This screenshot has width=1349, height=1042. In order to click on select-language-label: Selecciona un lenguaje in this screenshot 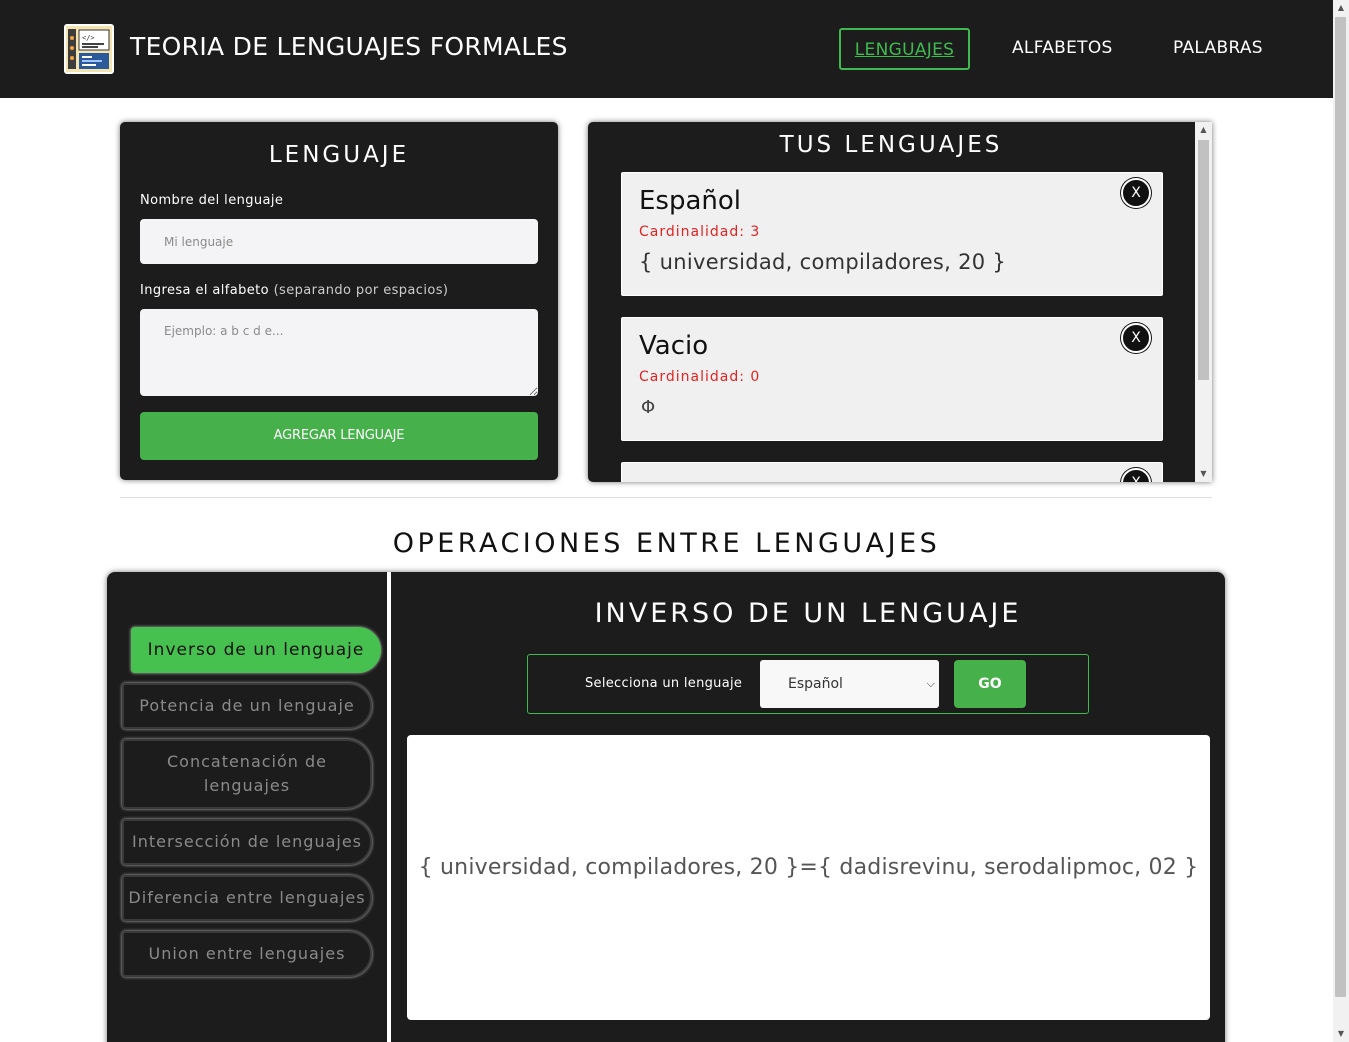, I will do `click(664, 683)`.